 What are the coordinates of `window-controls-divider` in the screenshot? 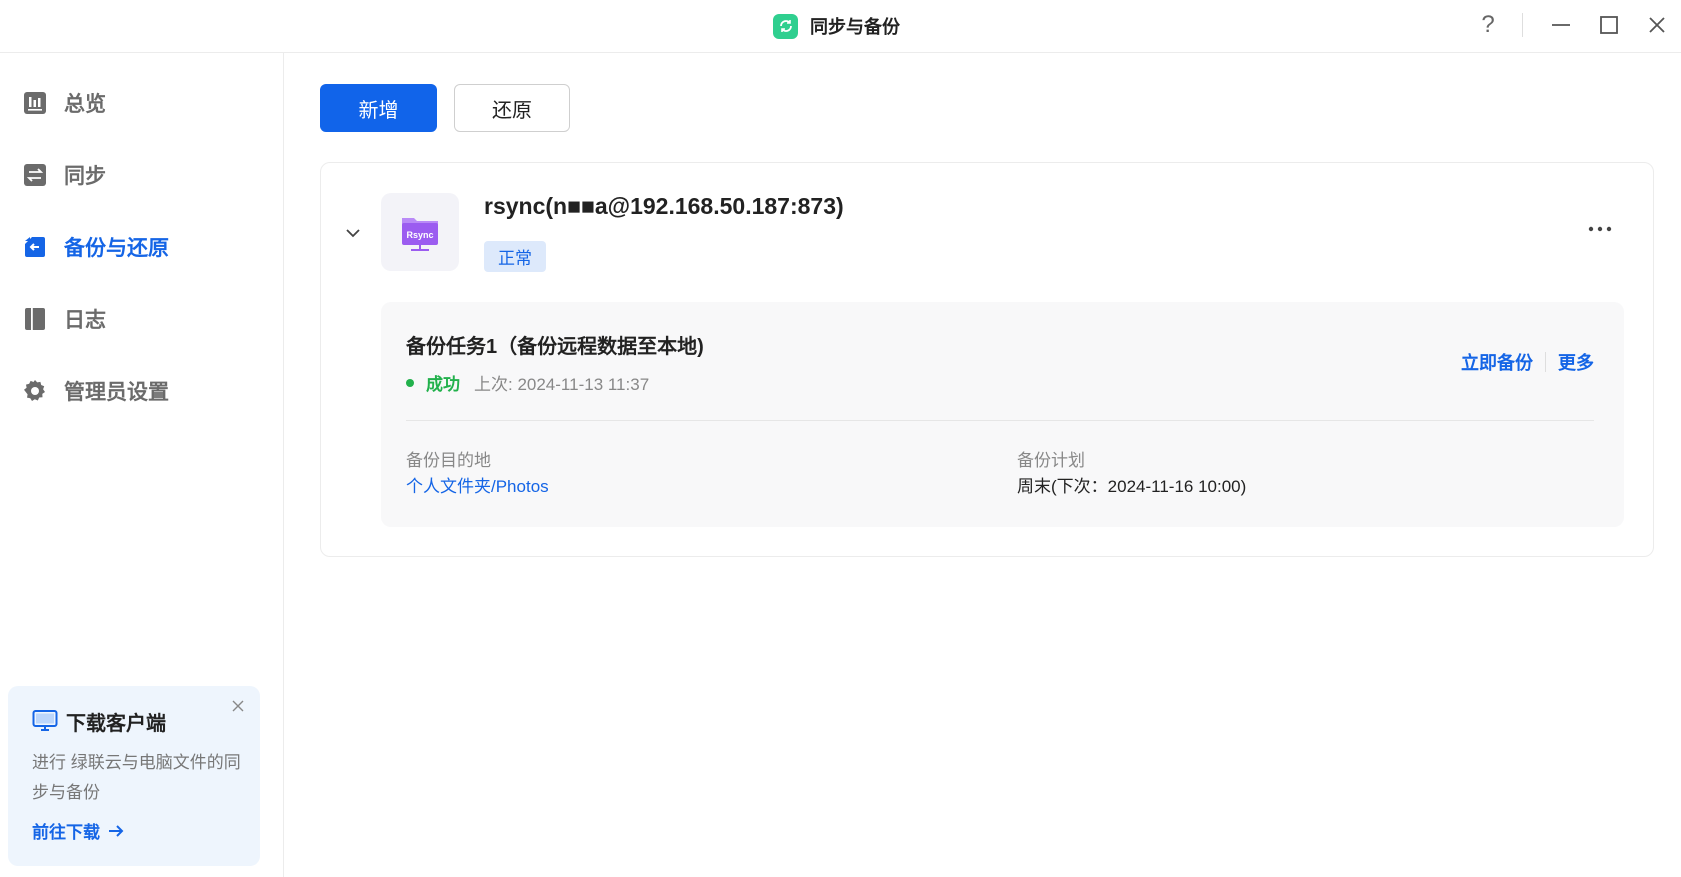 It's located at (1522, 25).